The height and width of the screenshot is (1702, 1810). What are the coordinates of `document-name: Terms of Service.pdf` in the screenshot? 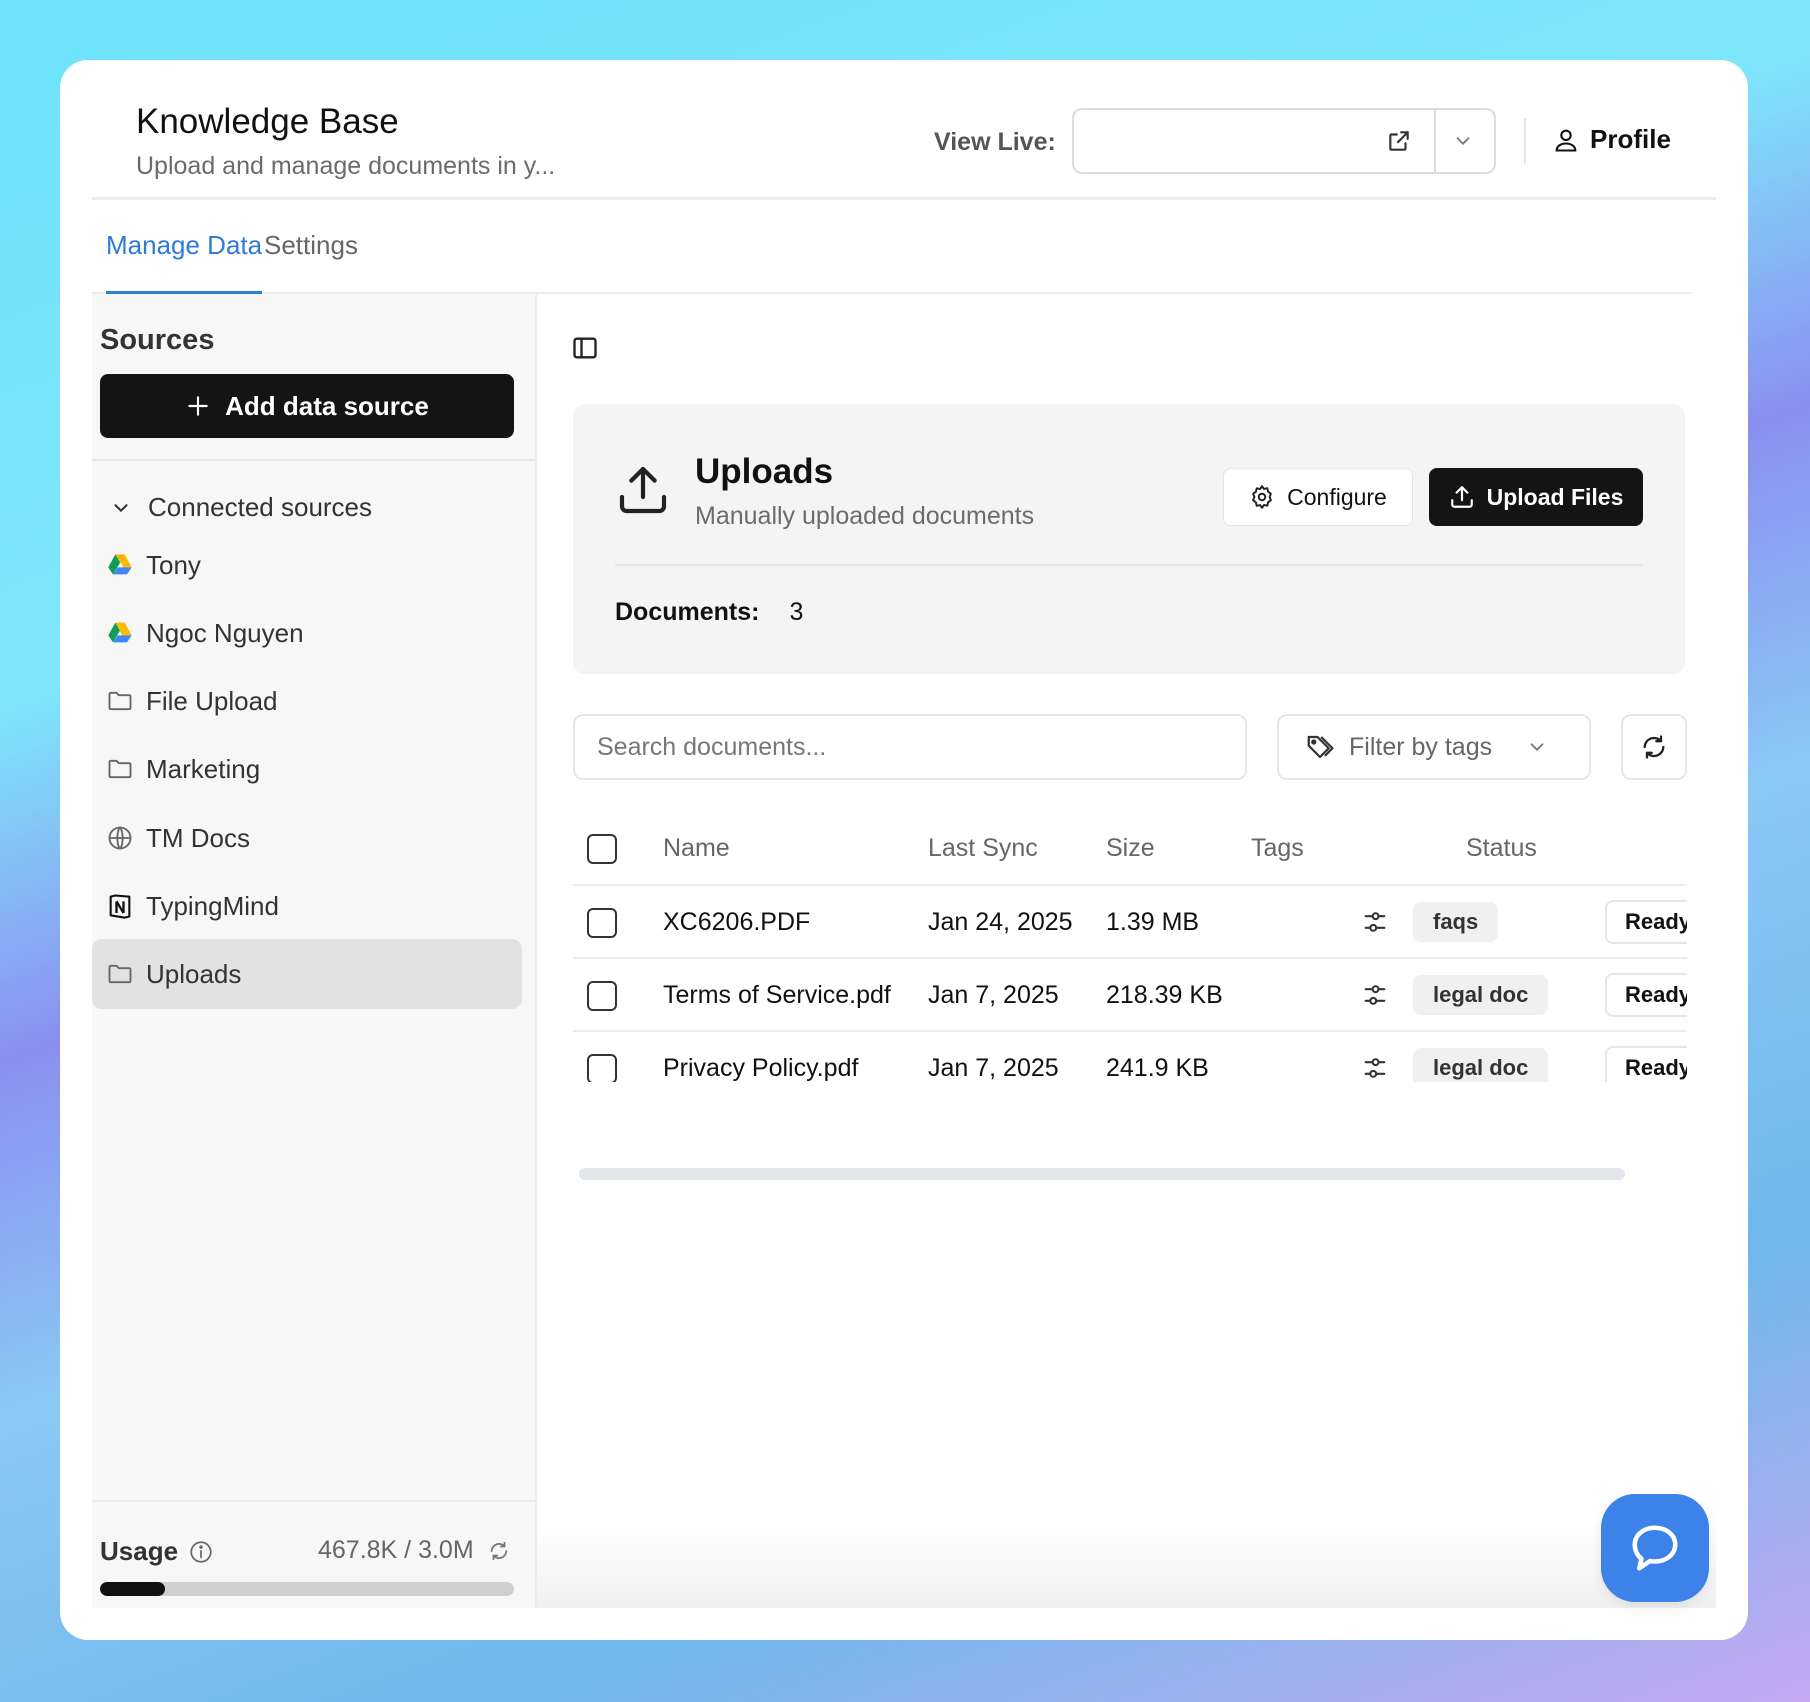 It's located at (777, 995).